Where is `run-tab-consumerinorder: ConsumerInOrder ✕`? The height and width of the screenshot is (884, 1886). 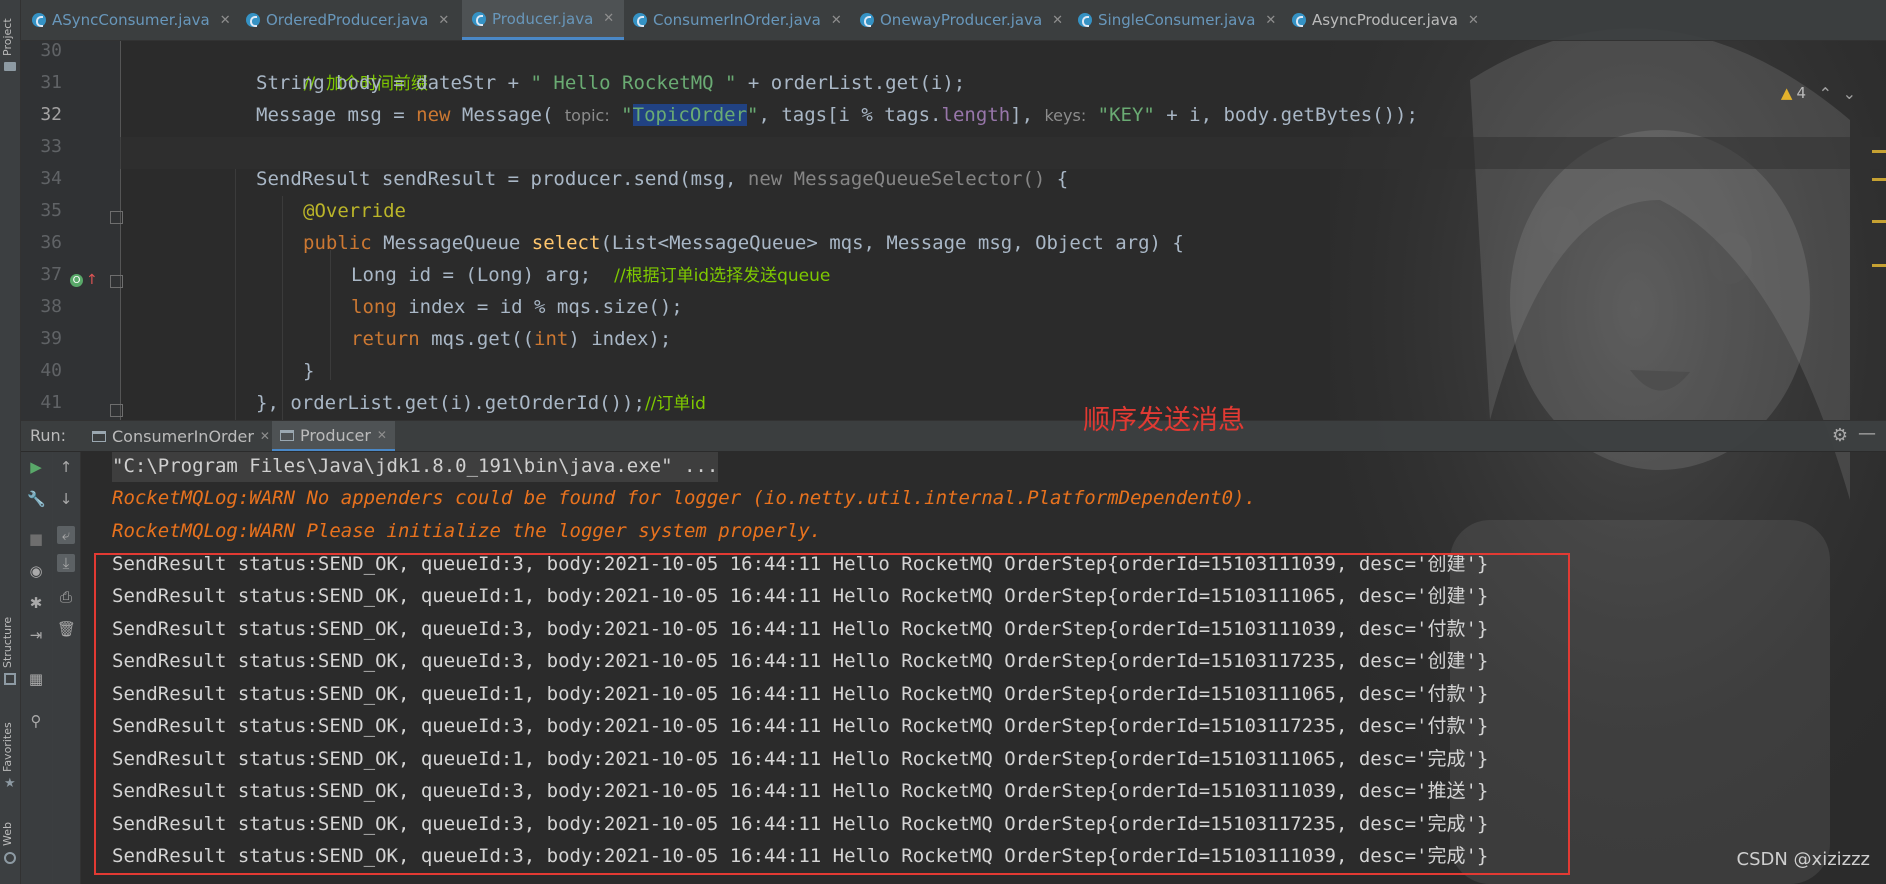 run-tab-consumerinorder: ConsumerInOrder ✕ is located at coordinates (181, 436).